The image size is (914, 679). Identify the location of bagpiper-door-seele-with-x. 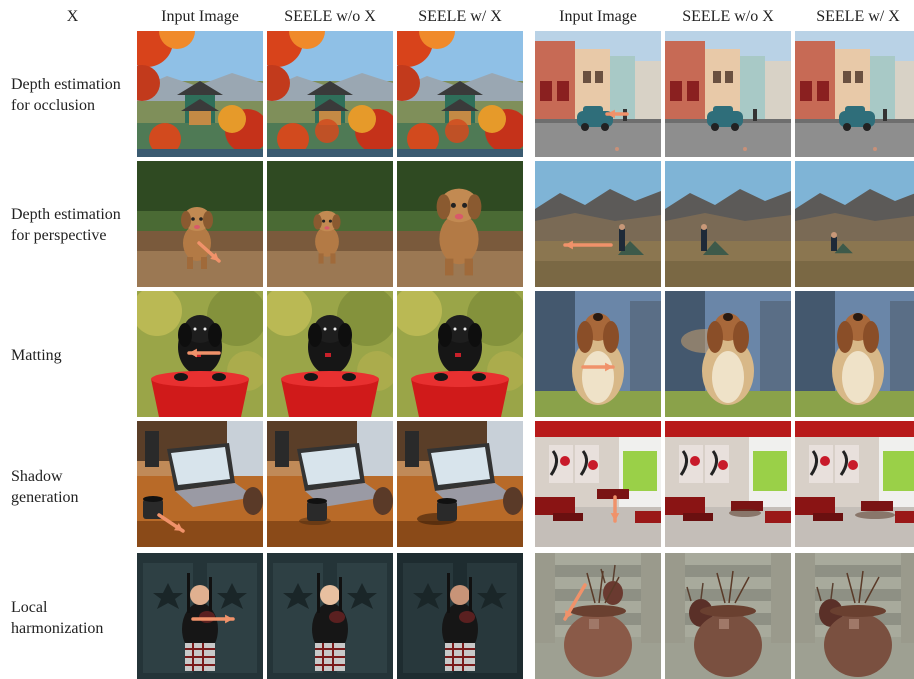
(460, 616).